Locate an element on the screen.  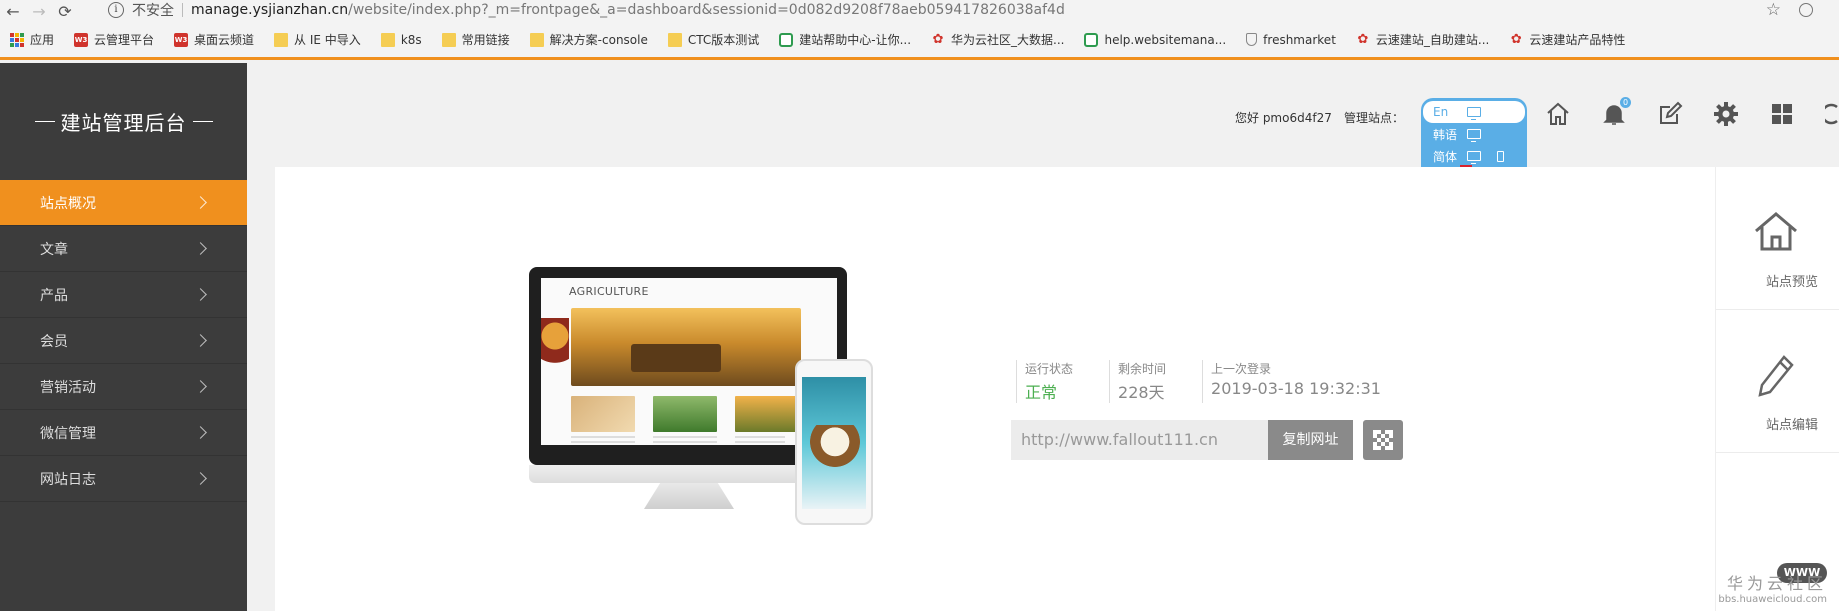
sidebar-item-overview: 站点概况 is located at coordinates (123, 203).